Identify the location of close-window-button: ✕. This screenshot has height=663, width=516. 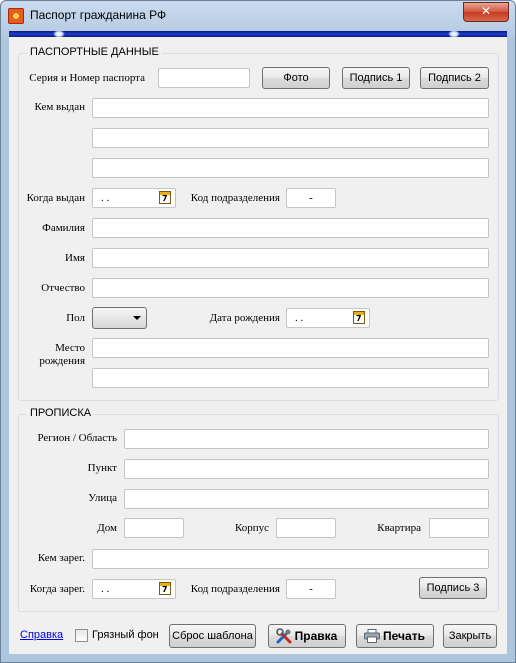
(486, 12).